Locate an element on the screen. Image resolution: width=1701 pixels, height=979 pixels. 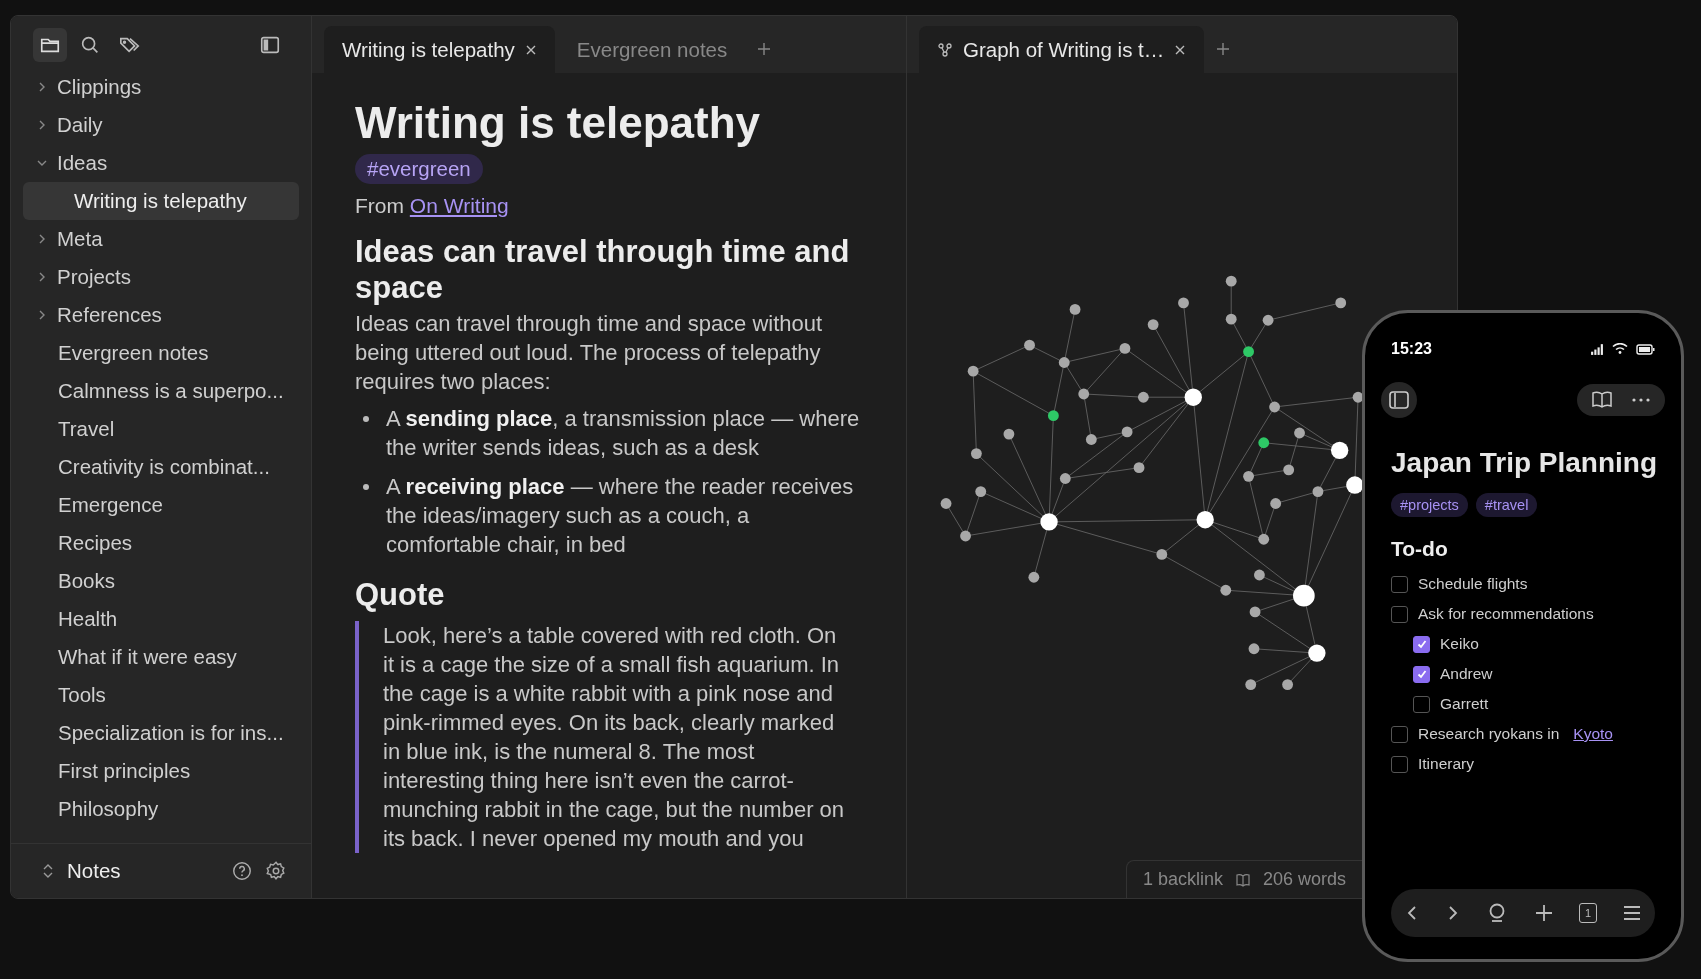
file-tree-item: What if it were easy is located at coordinates (161, 657).